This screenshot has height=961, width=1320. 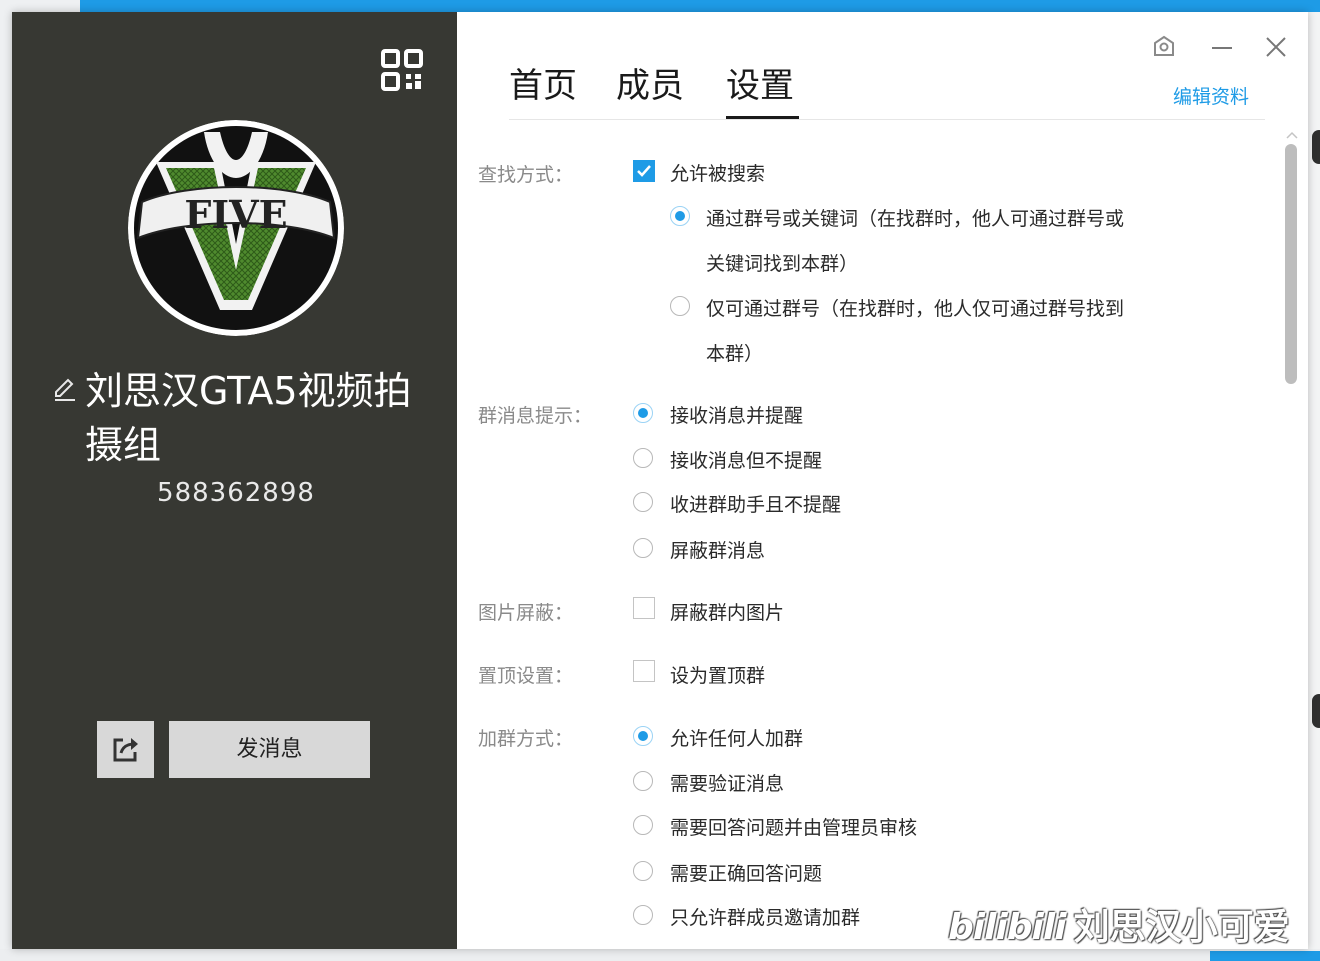 I want to click on video-watermark: bilibili 刘思汉小可爱, so click(x=1119, y=924).